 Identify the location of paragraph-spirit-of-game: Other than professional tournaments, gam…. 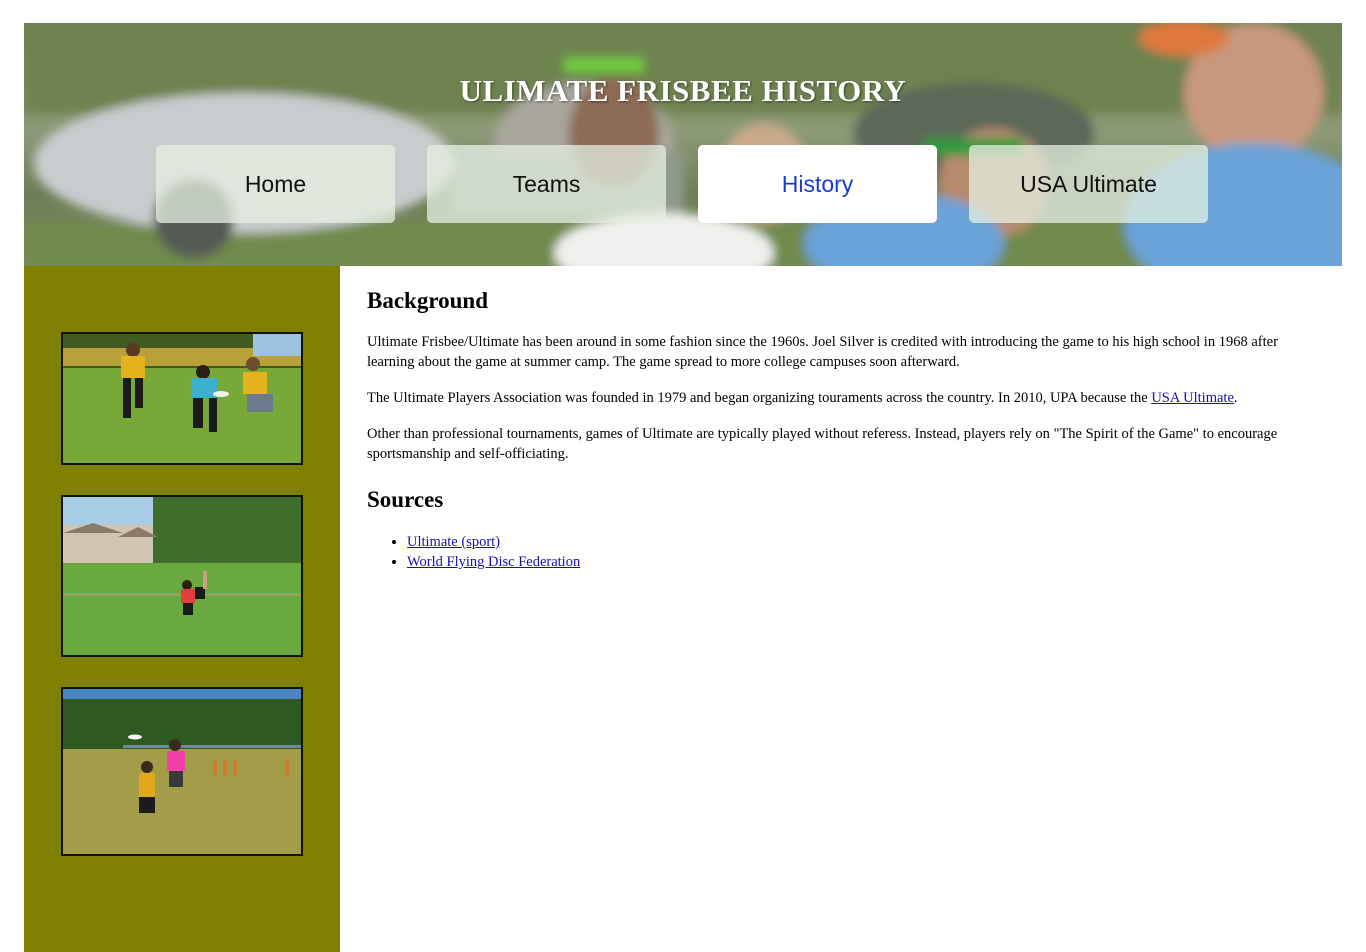
(822, 444).